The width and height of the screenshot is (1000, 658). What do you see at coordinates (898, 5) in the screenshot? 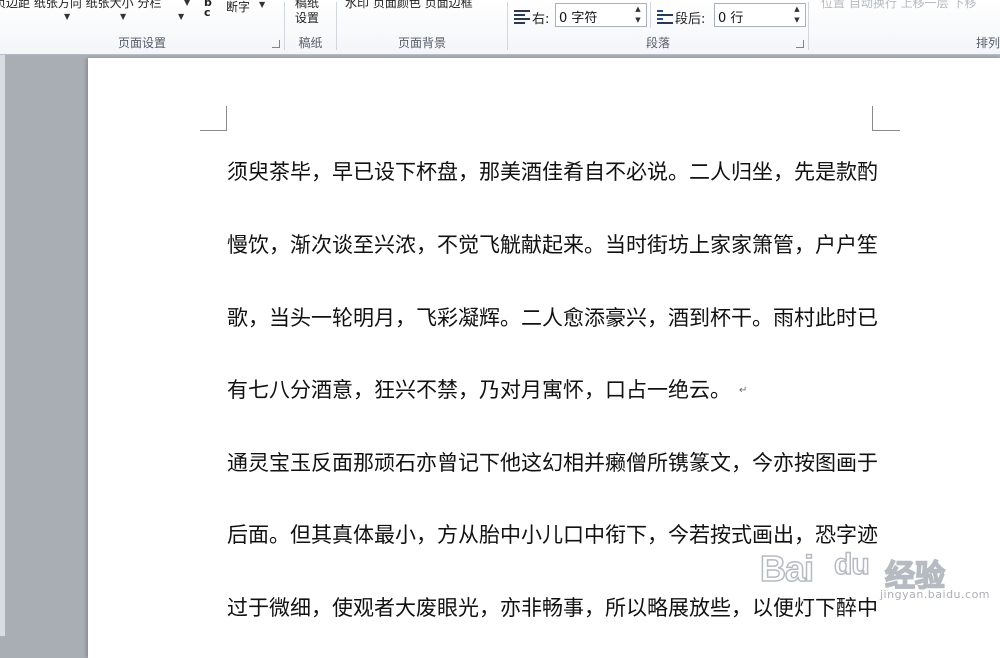
I see `arrange-buttons-clipped: 位置 自动换行 上移一层 下移` at bounding box center [898, 5].